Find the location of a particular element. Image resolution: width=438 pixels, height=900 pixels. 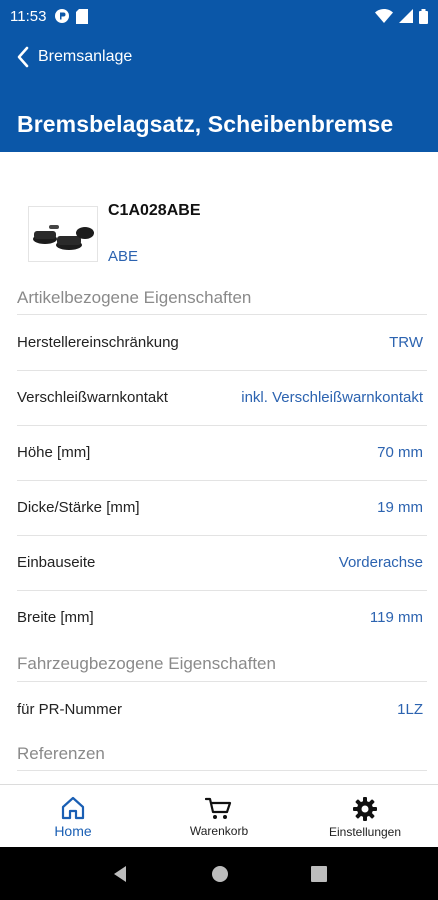

prop-label: Einbauseite is located at coordinates (56, 562).